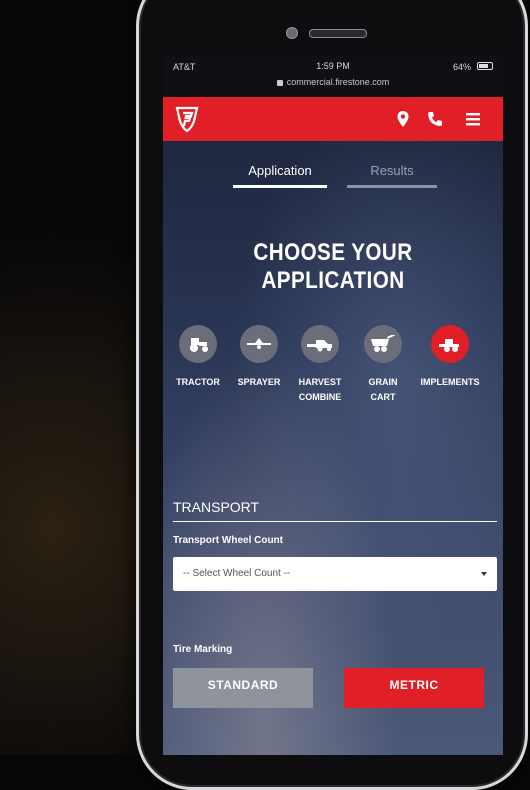 The image size is (530, 790). I want to click on address-bar: commercial.firestone.com, so click(333, 82).